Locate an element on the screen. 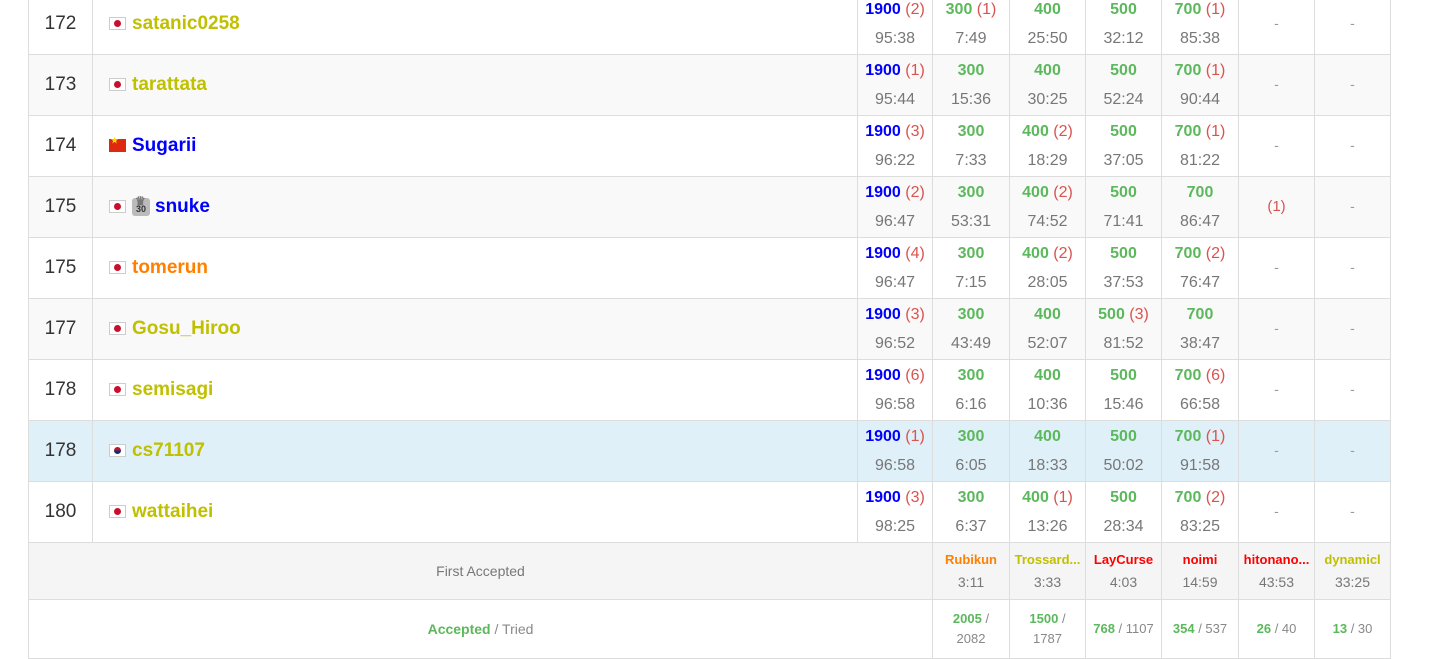 This screenshot has width=1437, height=659. first-accepted-user-link: LayCurse is located at coordinates (1123, 560).